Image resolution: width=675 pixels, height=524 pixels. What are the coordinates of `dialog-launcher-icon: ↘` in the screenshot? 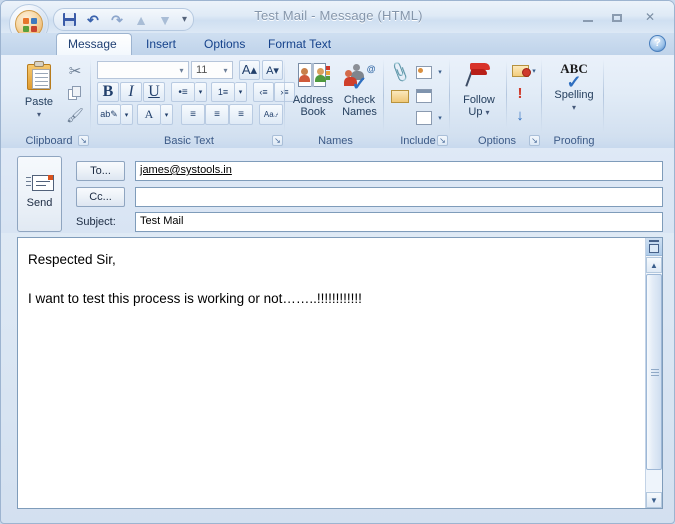 It's located at (83, 140).